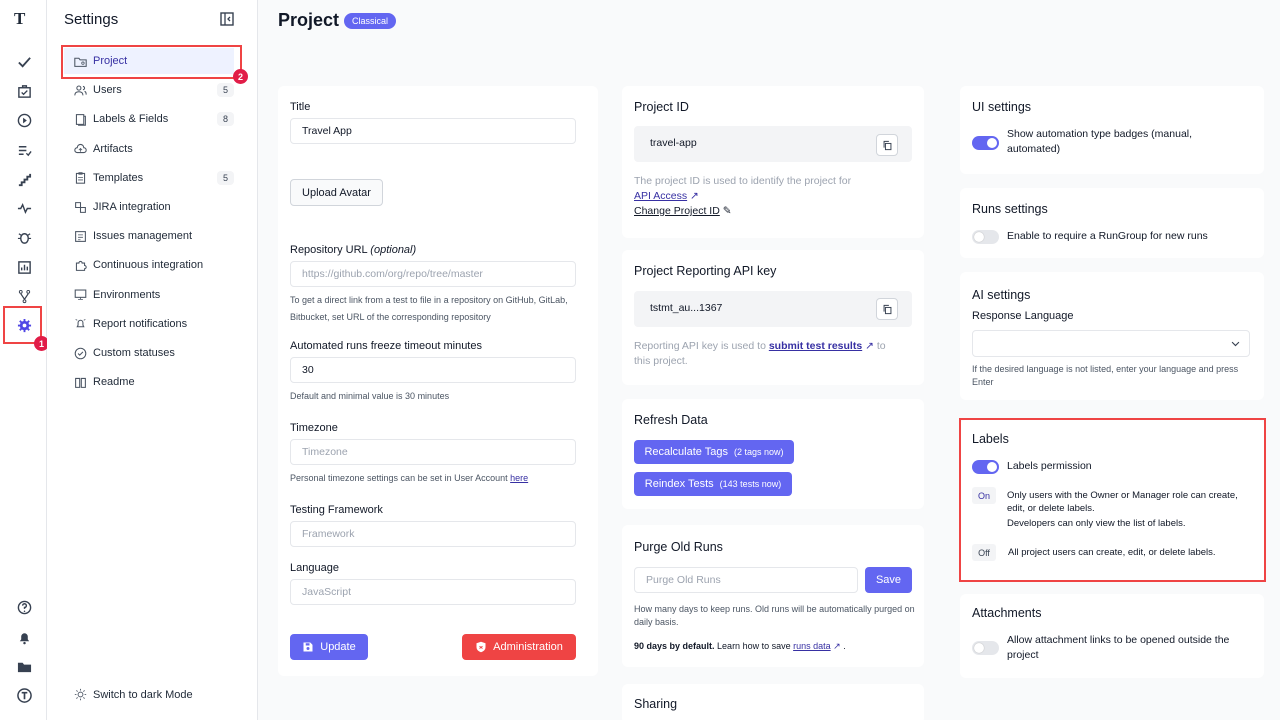 The width and height of the screenshot is (1280, 724). Describe the element at coordinates (985, 143) in the screenshot. I see `automation-badges-toggle` at that location.